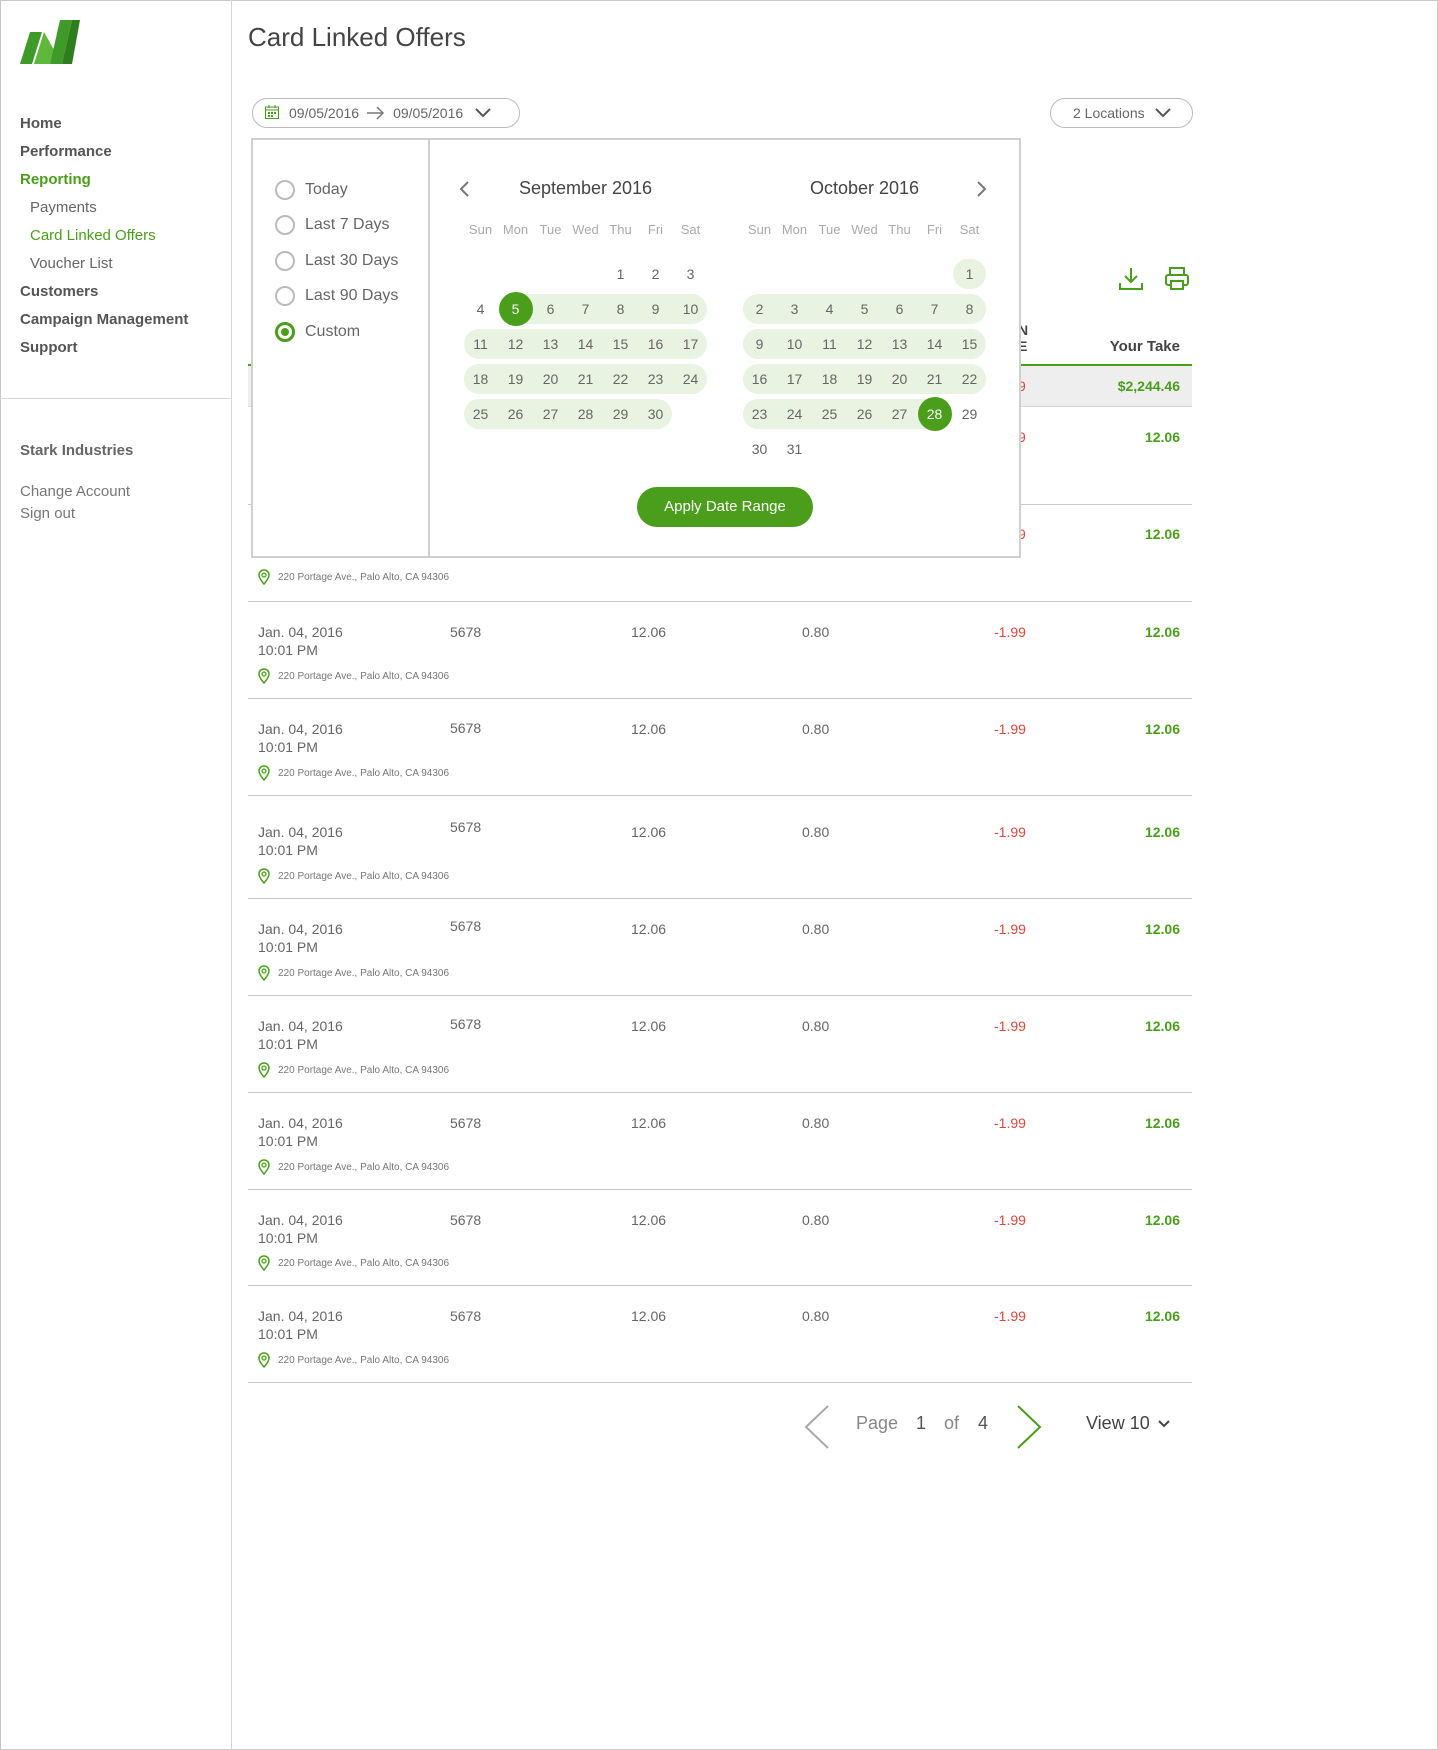 The image size is (1438, 1750). Describe the element at coordinates (104, 236) in the screenshot. I see `sidebar-item-card-linked-offers: Card Linked Offers` at that location.